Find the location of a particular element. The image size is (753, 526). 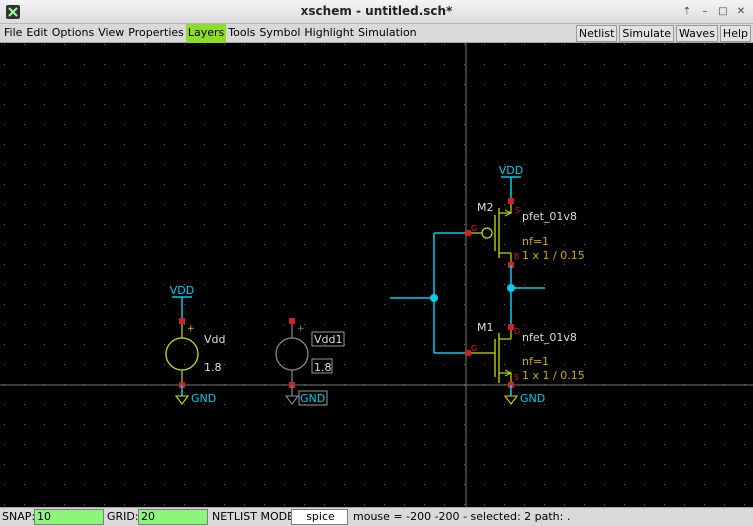

pmos-pin-g: G is located at coordinates (474, 228).